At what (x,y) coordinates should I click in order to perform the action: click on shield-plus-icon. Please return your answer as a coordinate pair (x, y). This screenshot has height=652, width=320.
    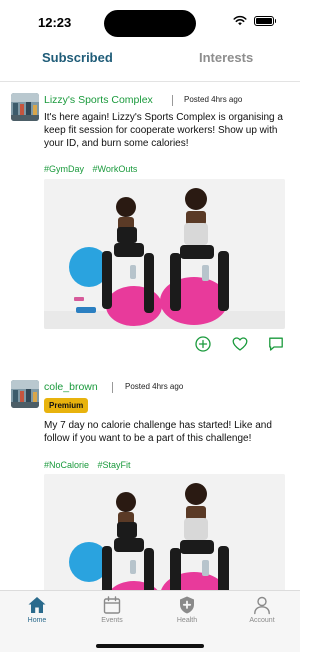
    Looking at the image, I should click on (187, 605).